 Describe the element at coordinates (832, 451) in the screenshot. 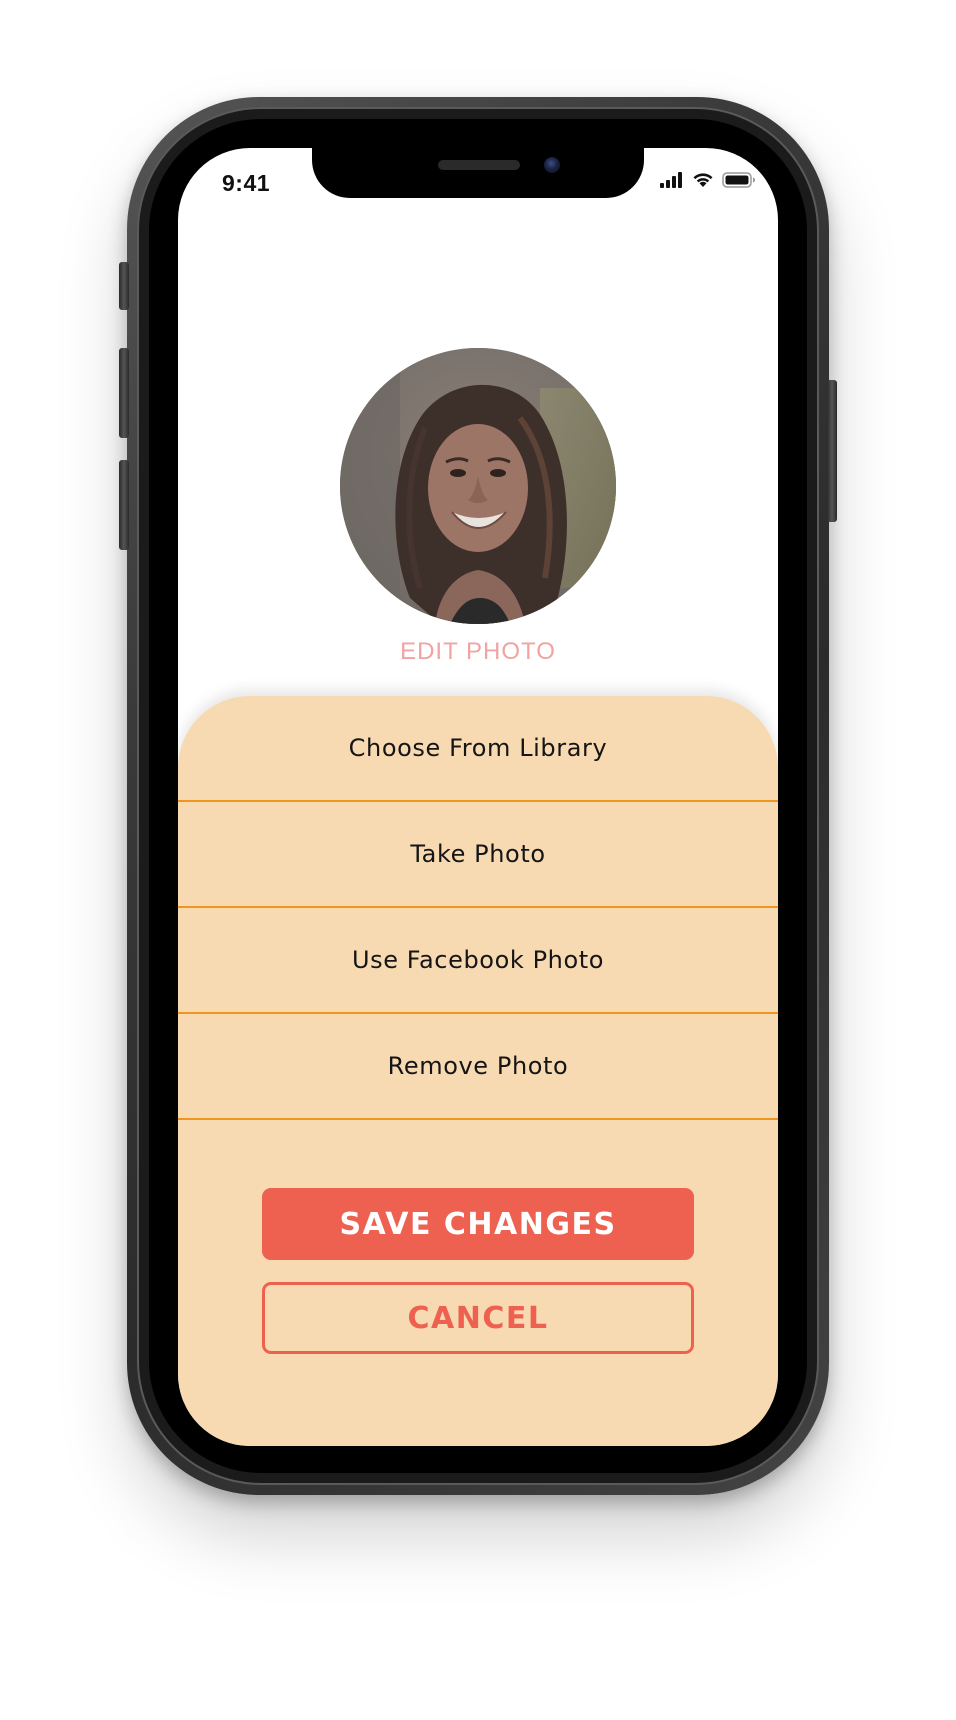

I see `power-button` at that location.